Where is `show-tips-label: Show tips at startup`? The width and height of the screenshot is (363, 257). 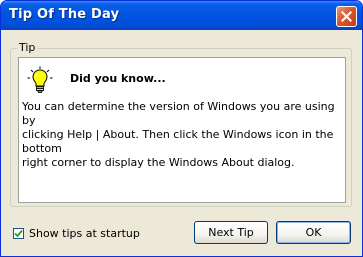 show-tips-label: Show tips at startup is located at coordinates (84, 233).